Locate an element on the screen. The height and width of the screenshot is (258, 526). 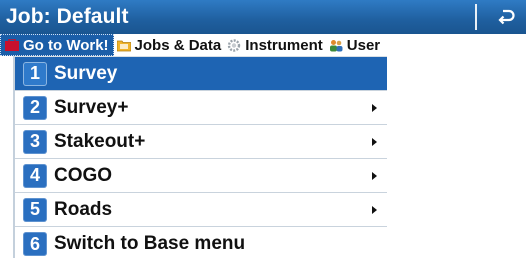
menu-item-cogo: 4 COGO is located at coordinates (201, 176).